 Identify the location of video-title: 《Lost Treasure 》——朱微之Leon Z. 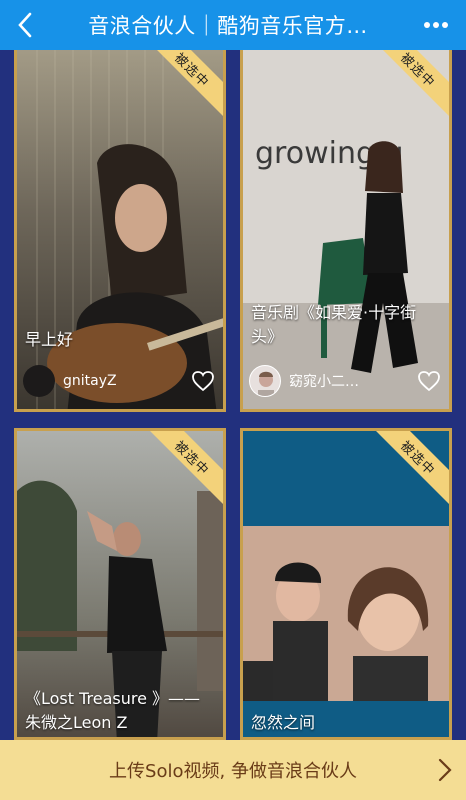
(113, 710).